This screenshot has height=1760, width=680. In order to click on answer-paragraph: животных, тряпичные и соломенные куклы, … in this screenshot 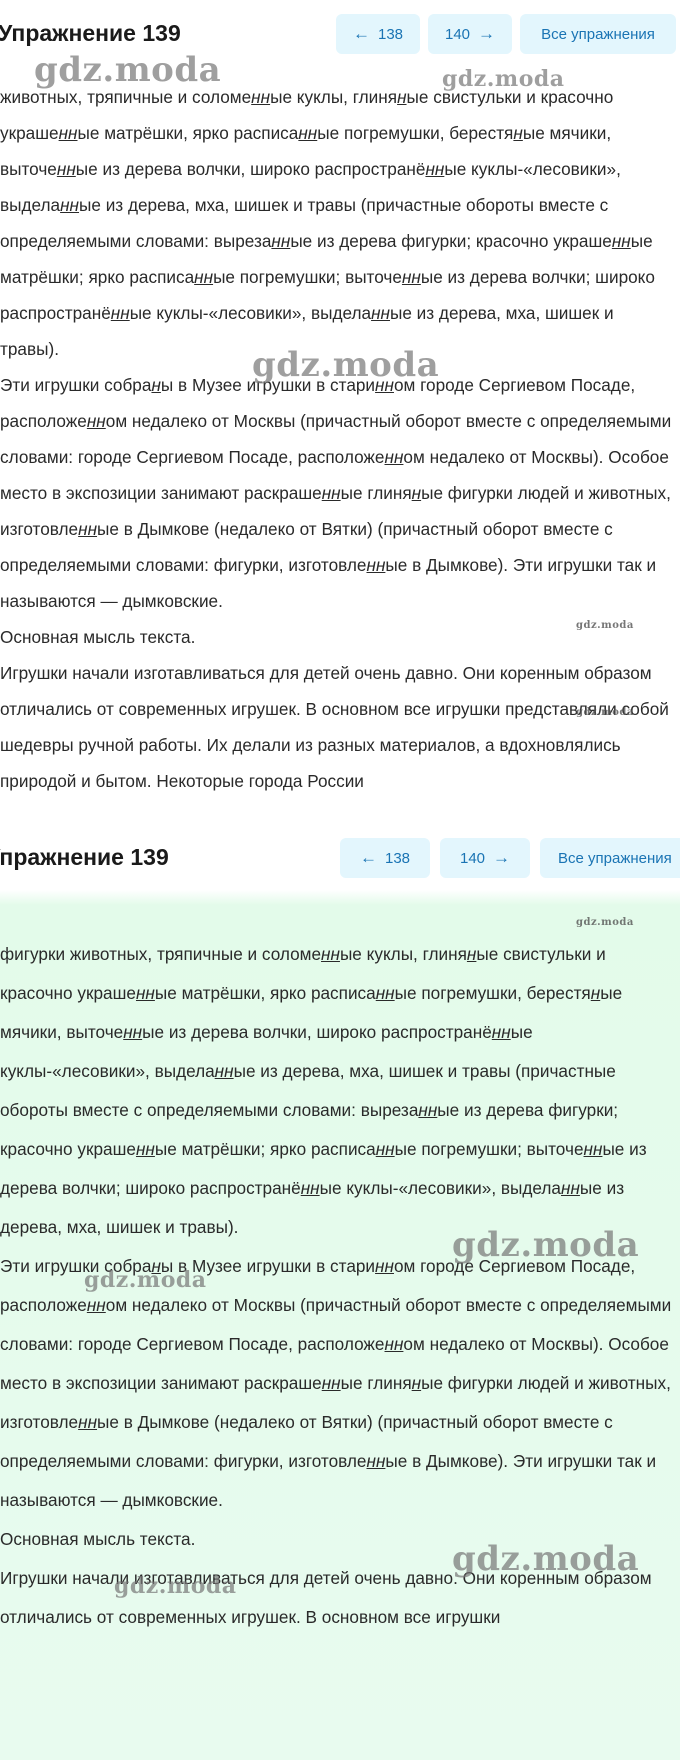, I will do `click(327, 223)`.